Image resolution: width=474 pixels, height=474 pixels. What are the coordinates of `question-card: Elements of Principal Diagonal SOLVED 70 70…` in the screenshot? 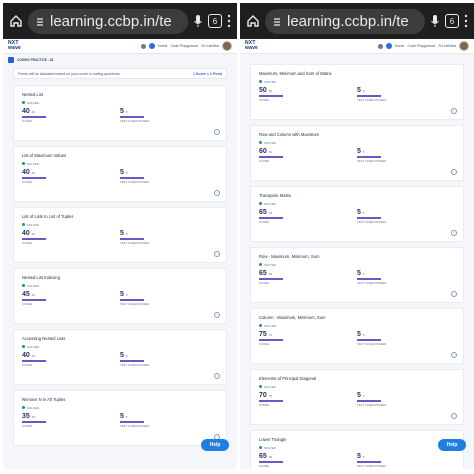 It's located at (357, 397).